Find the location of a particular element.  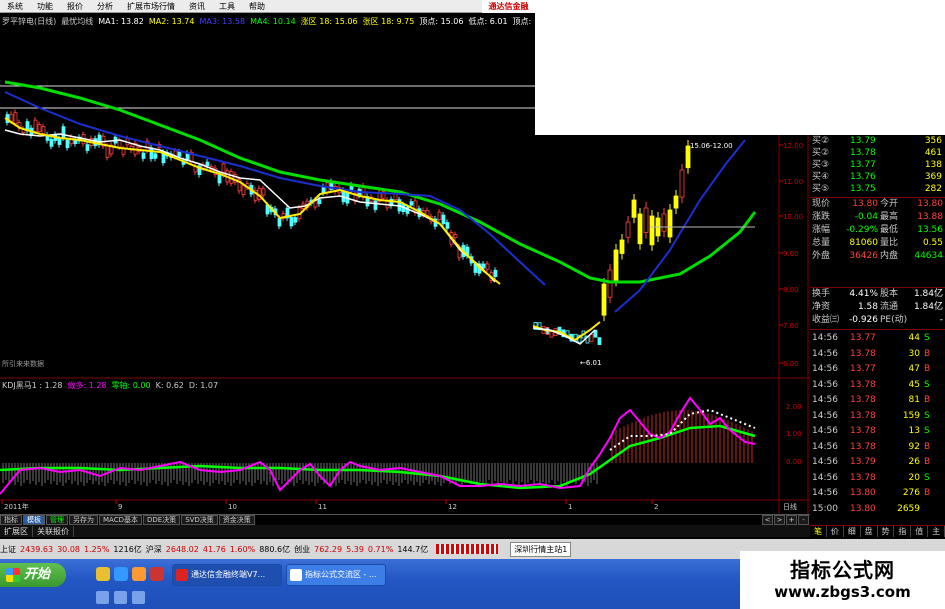

browser-icon is located at coordinates (296, 575).